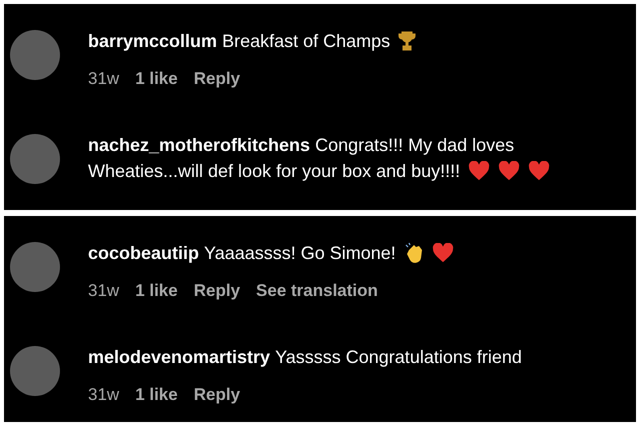 This screenshot has height=427, width=640. I want to click on comment-text: Wheaties...will def look for your box and buy!!!!, so click(274, 171).